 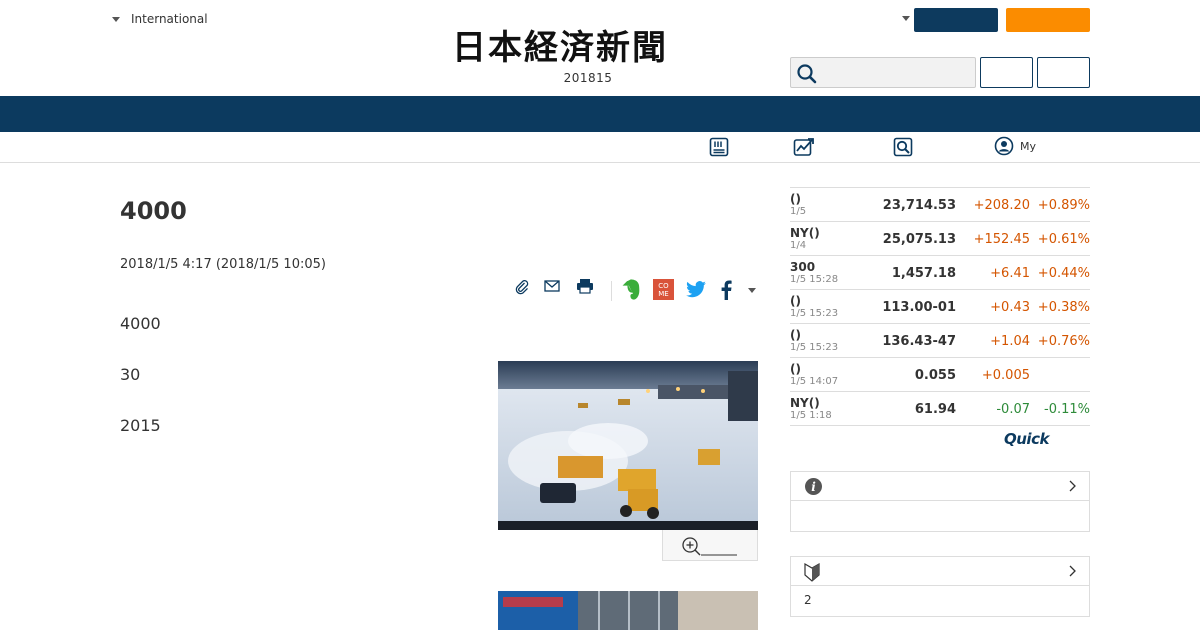 I want to click on market-value: 113.00-01, so click(x=919, y=307).